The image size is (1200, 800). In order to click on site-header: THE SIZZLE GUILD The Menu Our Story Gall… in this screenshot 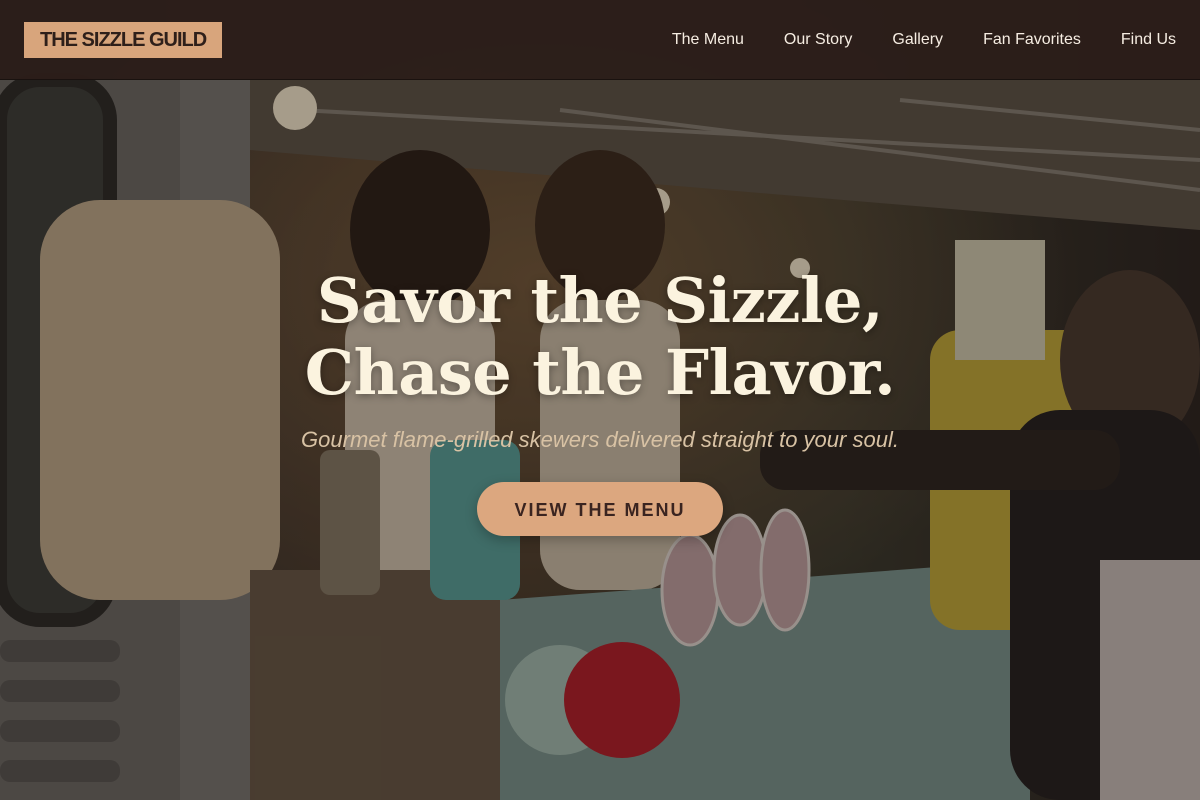, I will do `click(600, 40)`.